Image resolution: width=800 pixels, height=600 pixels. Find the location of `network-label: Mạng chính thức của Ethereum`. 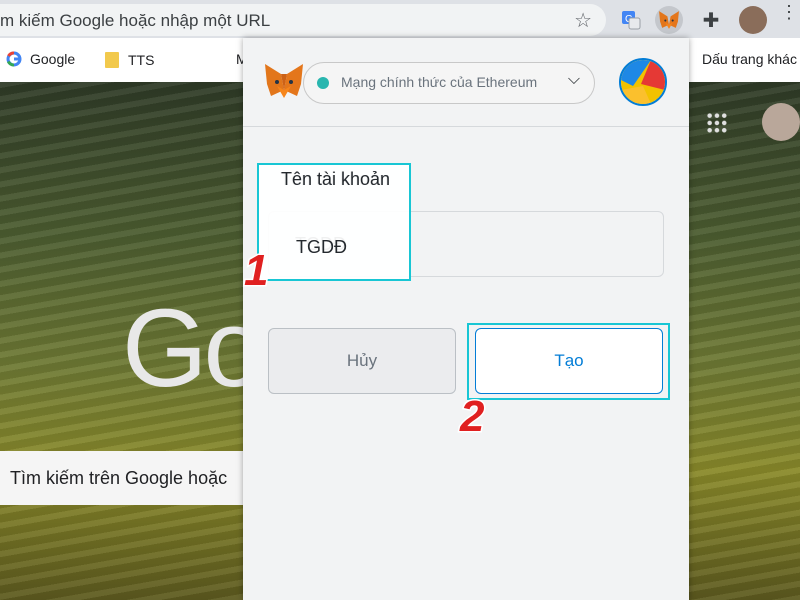

network-label: Mạng chính thức của Ethereum is located at coordinates (439, 82).